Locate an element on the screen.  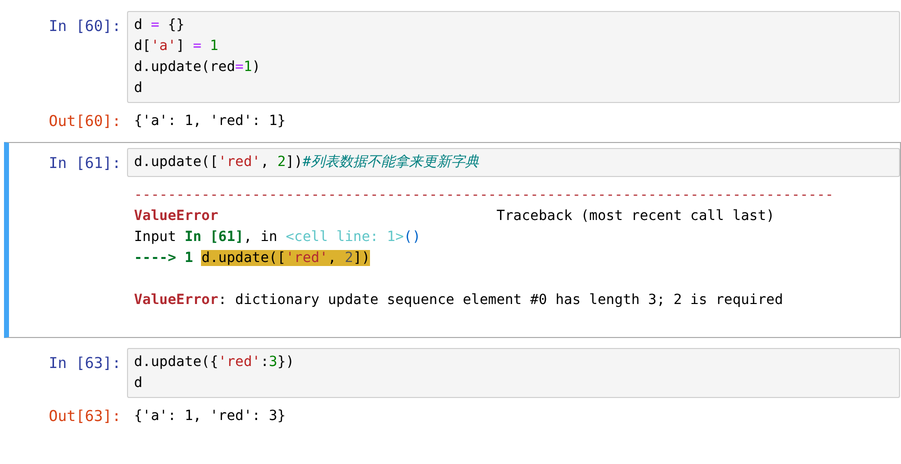
code-line: d.update(['red', 2])#列表数据不能拿来更新字典 is located at coordinates (307, 162).